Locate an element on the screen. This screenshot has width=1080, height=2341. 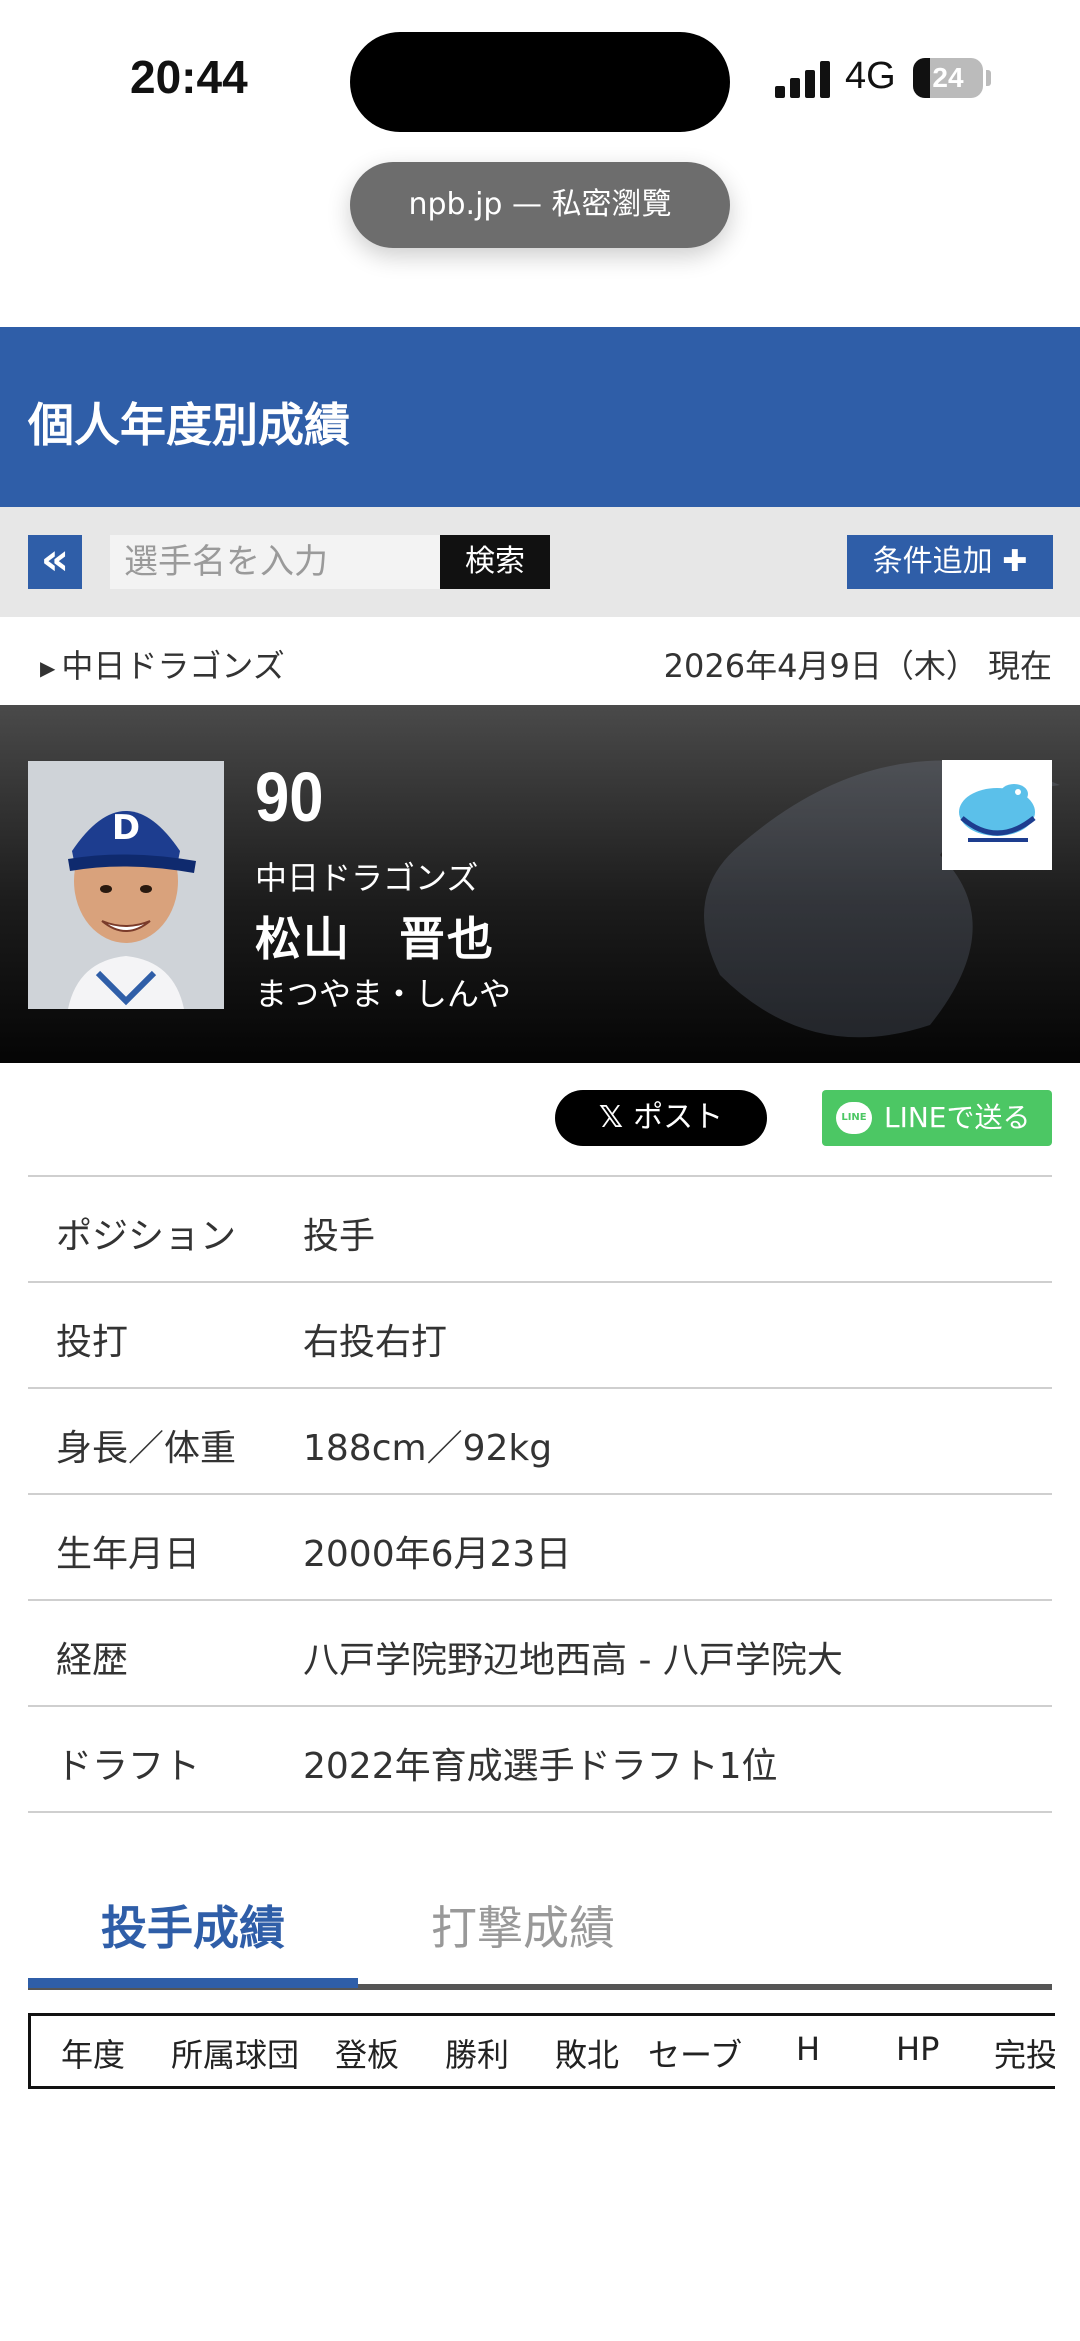
line-logo-icon: LINE is located at coordinates (854, 1118).